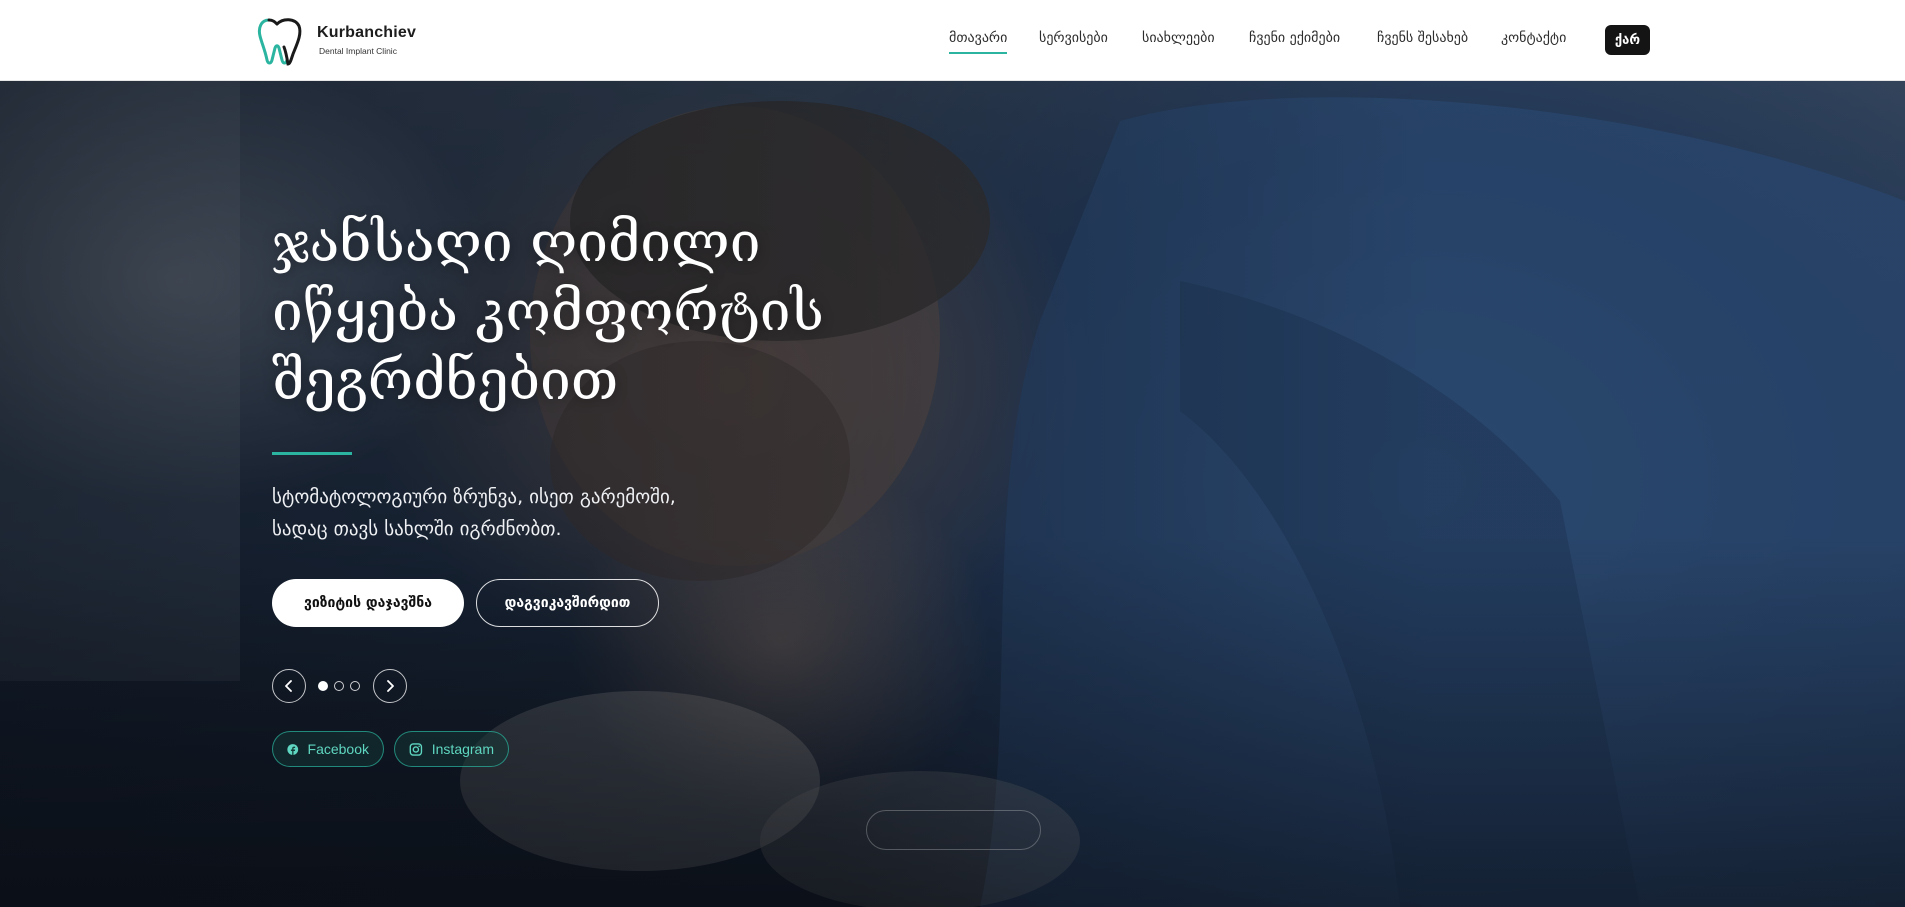 Image resolution: width=1905 pixels, height=907 pixels. What do you see at coordinates (312, 453) in the screenshot?
I see `title-divider` at bounding box center [312, 453].